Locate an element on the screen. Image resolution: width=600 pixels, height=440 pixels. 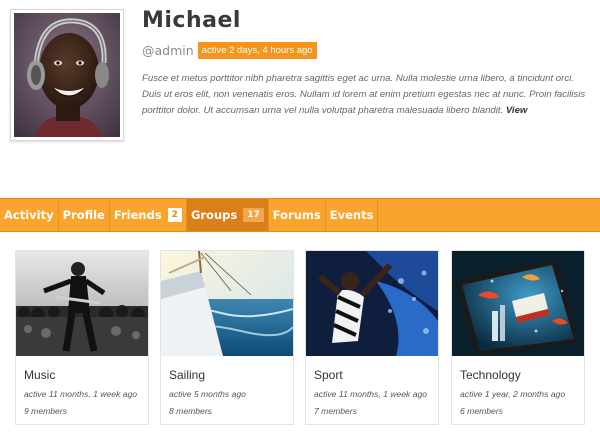
view-bio-link: View is located at coordinates (517, 110).